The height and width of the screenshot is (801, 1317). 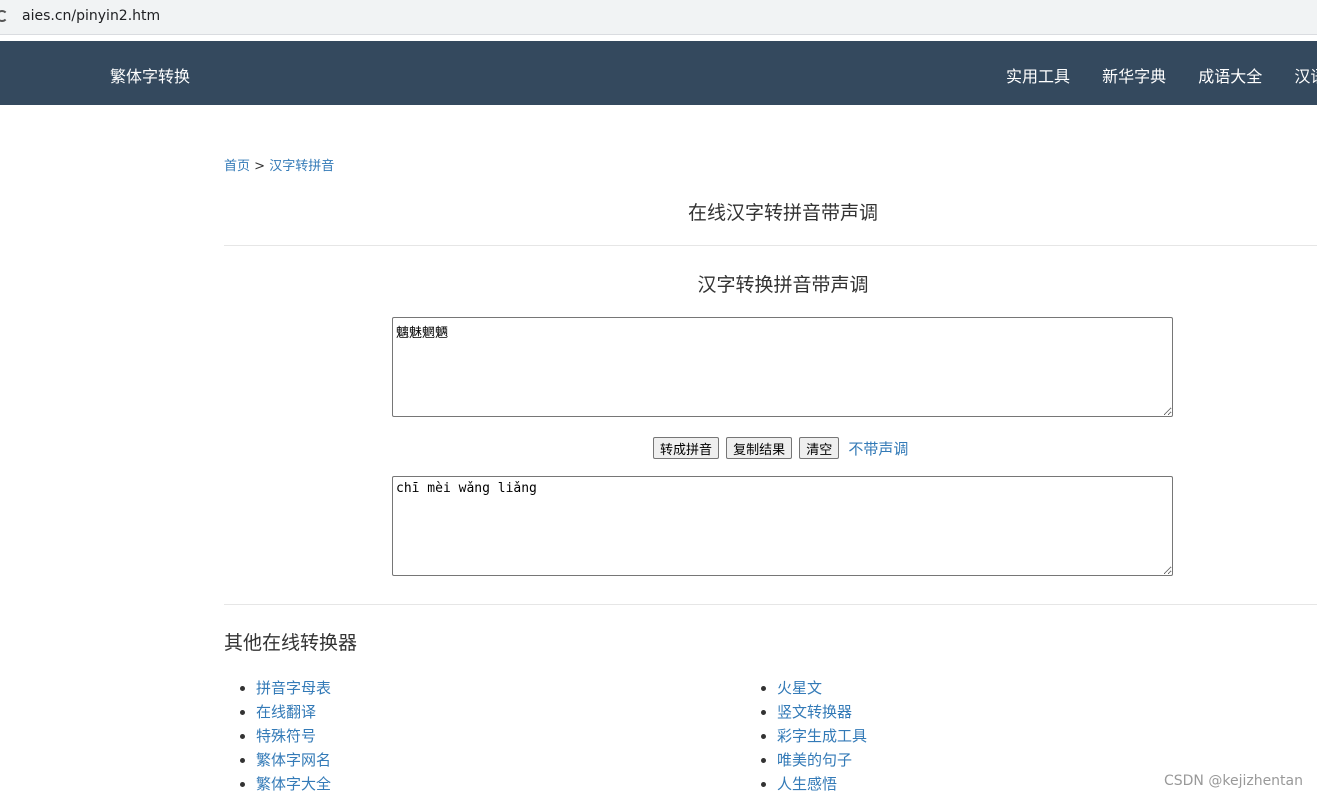 What do you see at coordinates (286, 712) in the screenshot?
I see `converter-link: 在线翻译` at bounding box center [286, 712].